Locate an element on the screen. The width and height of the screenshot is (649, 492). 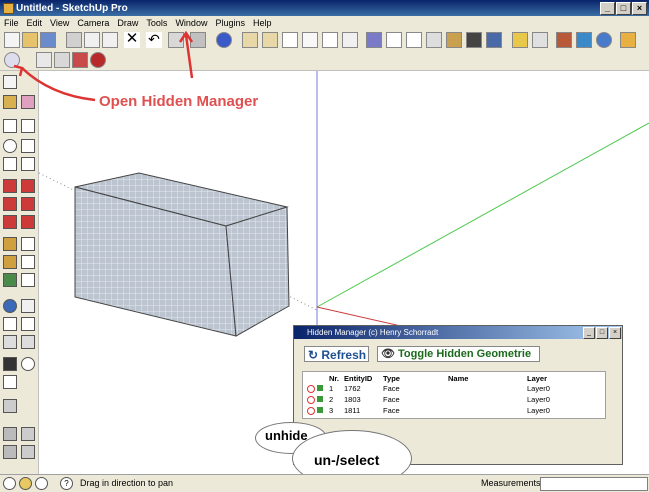
pan-icon is located at coordinates (28, 306).